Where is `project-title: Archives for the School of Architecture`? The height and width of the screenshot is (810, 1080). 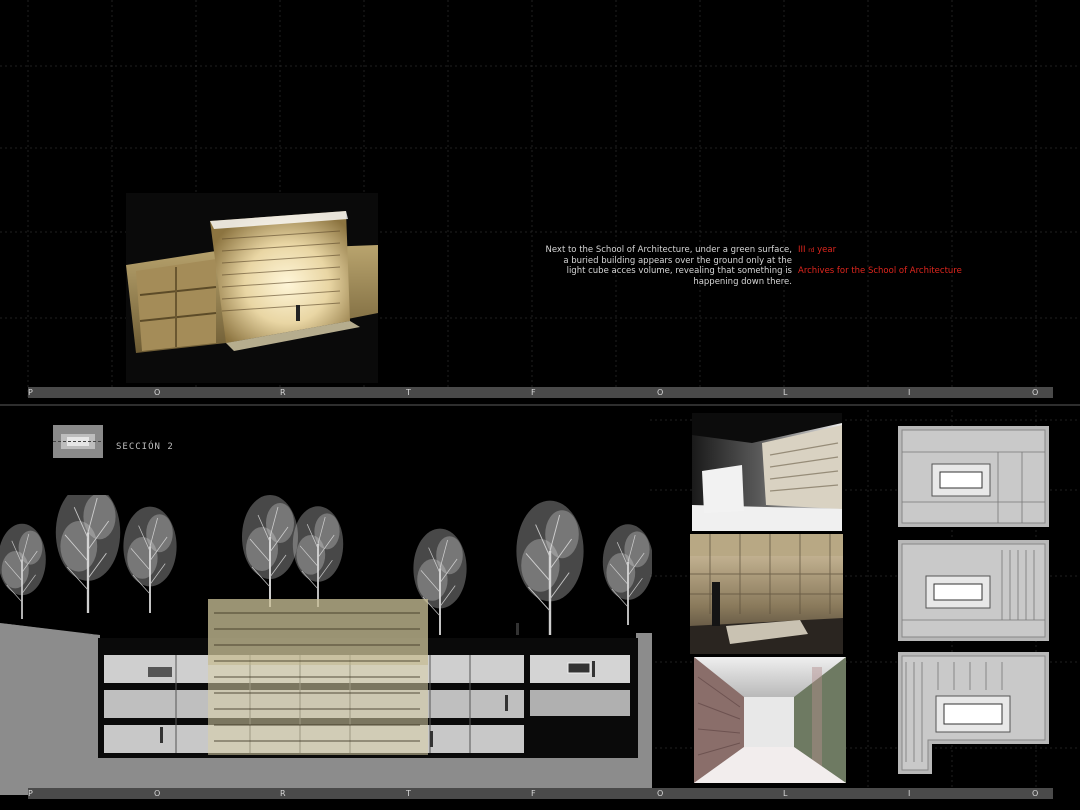
project-title: Archives for the School of Architecture is located at coordinates (880, 271).